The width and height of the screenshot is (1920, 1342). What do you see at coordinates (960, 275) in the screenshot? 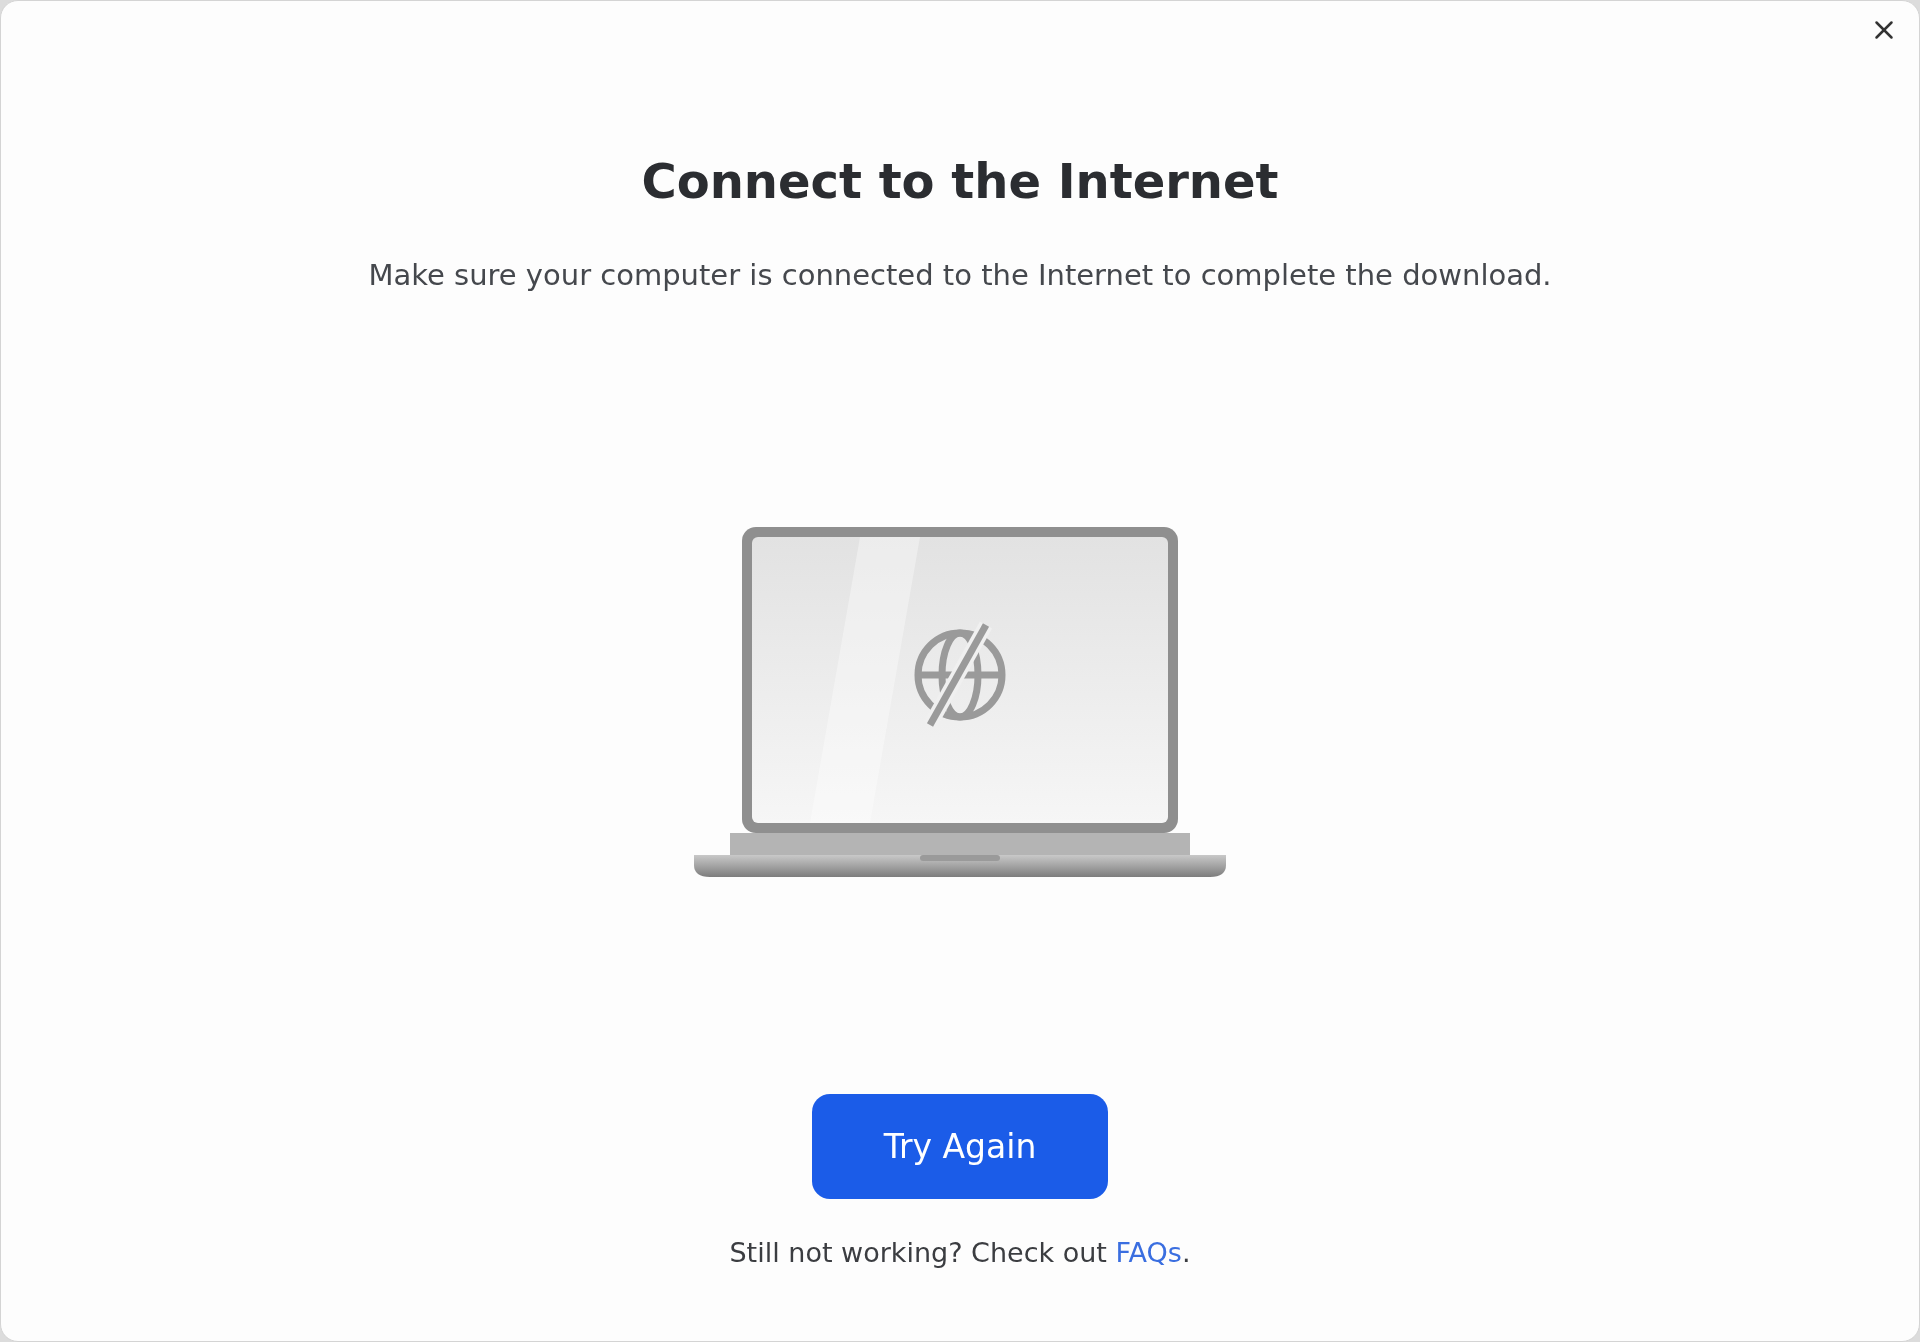
I see `dialog-message: Make sure your computer is connected to the Internet to complete the download.` at bounding box center [960, 275].